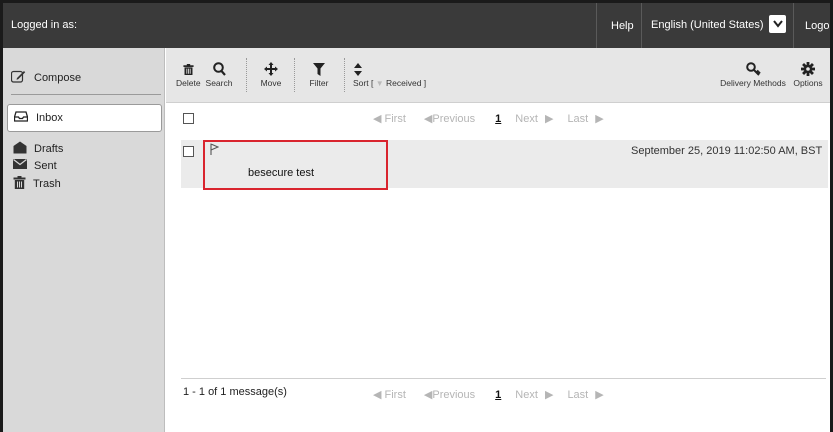  I want to click on language-select: English (United States), so click(707, 25).